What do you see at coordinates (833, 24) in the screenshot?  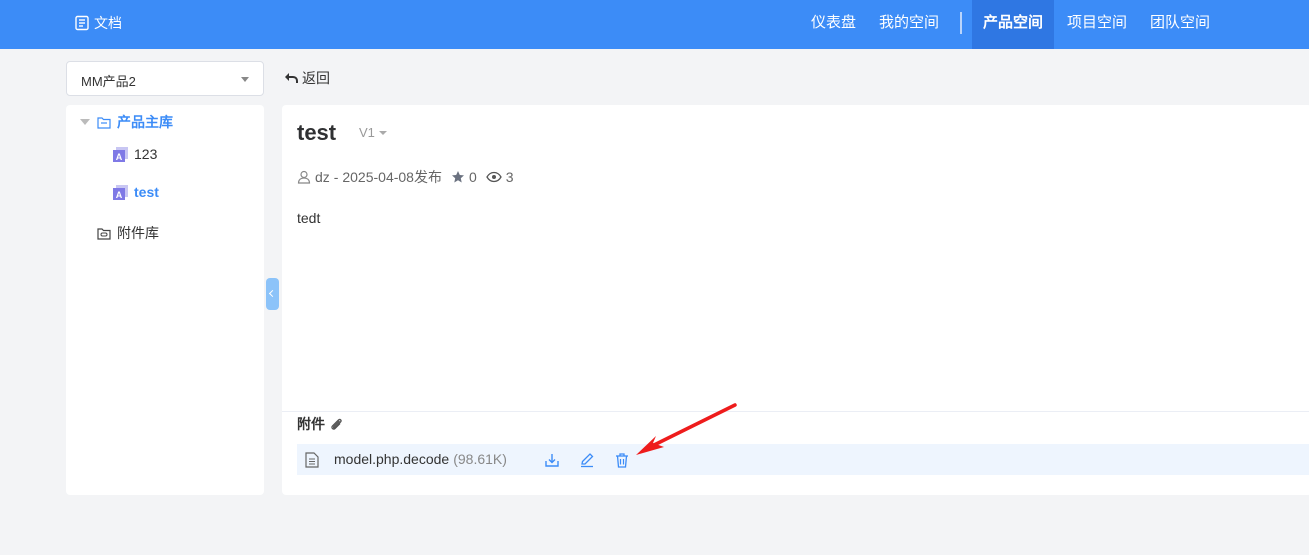 I see `nav-dashboard: 仪表盘` at bounding box center [833, 24].